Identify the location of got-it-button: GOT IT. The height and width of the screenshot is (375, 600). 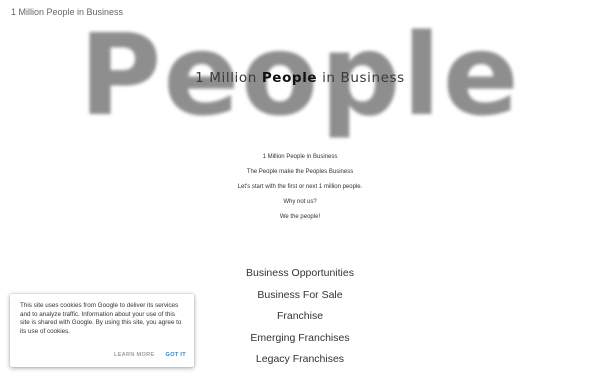
(176, 355).